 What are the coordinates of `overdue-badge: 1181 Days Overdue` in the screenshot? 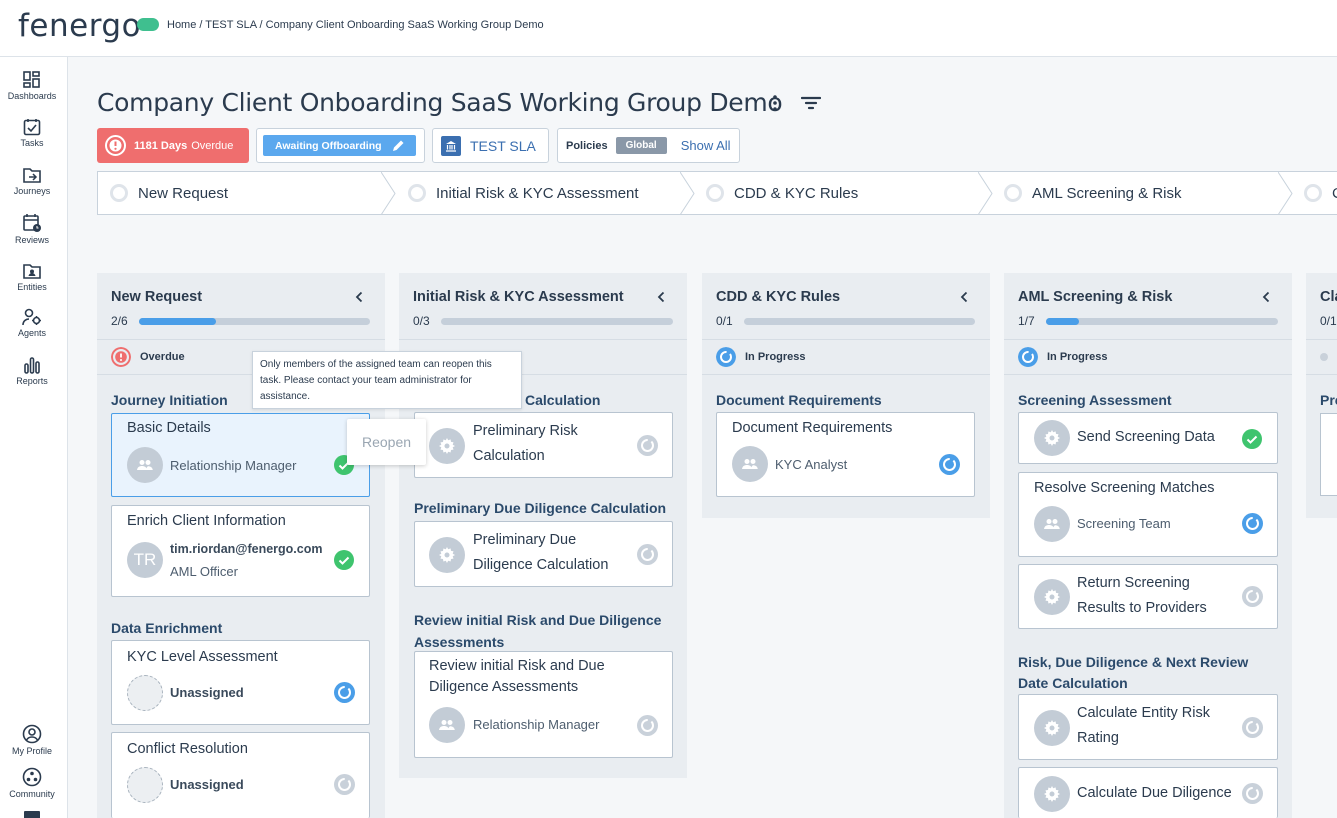 It's located at (173, 145).